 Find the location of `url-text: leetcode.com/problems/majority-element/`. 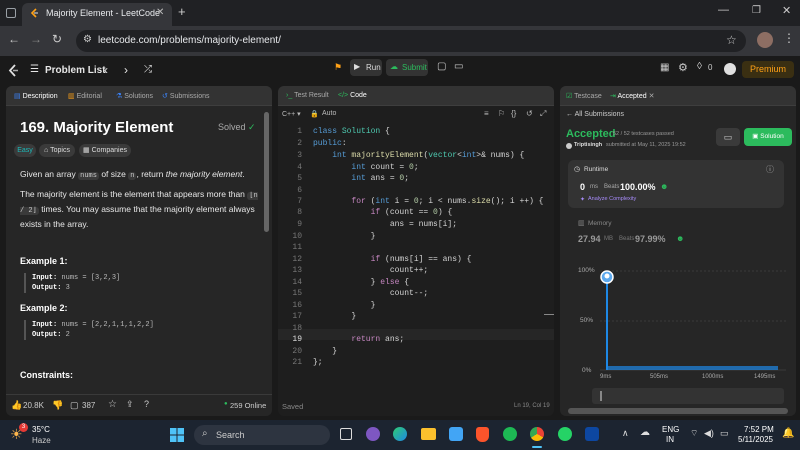

url-text: leetcode.com/problems/majority-element/ is located at coordinates (189, 40).